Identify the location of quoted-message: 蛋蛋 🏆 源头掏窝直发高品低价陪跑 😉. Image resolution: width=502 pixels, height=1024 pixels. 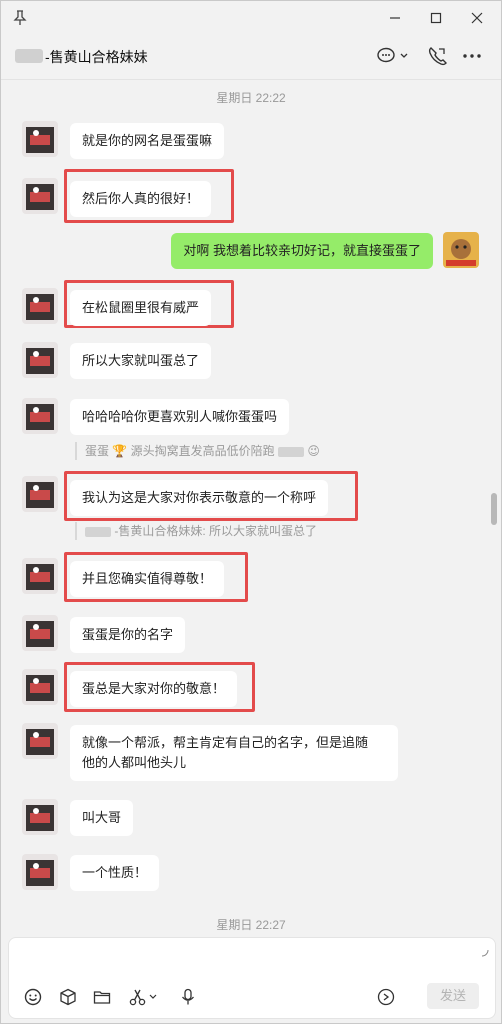
(197, 451).